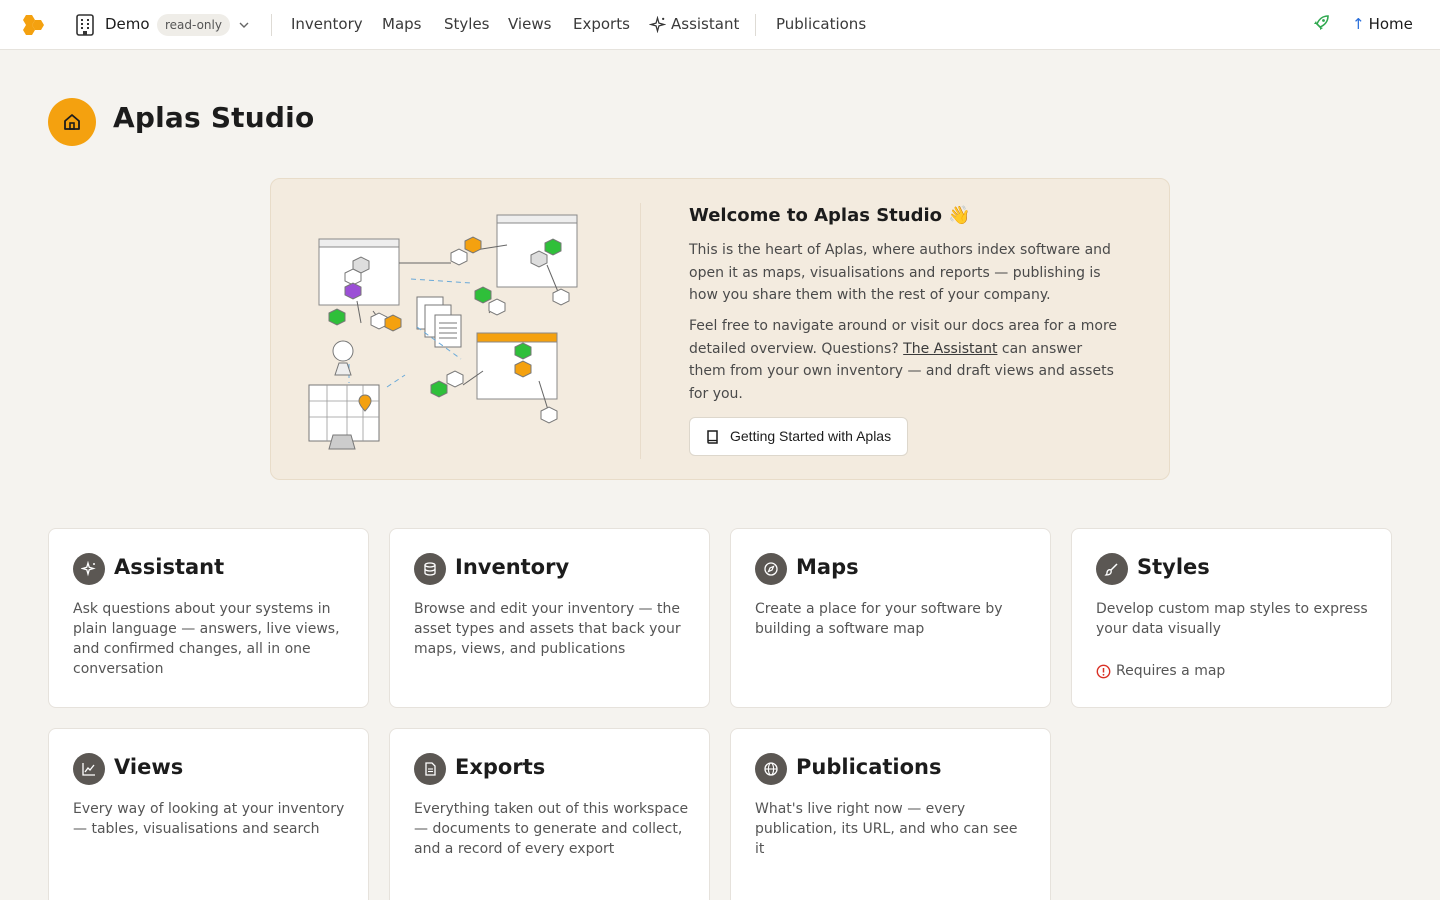  What do you see at coordinates (1321, 23) in the screenshot?
I see `rocket-icon` at bounding box center [1321, 23].